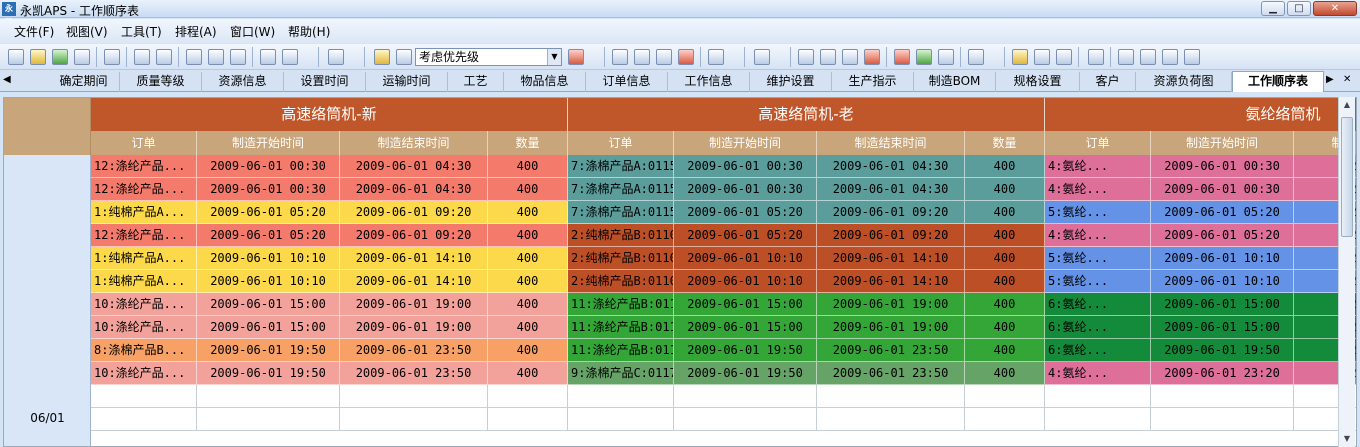 The height and width of the screenshot is (447, 1360). I want to click on grid-icon, so click(620, 57).